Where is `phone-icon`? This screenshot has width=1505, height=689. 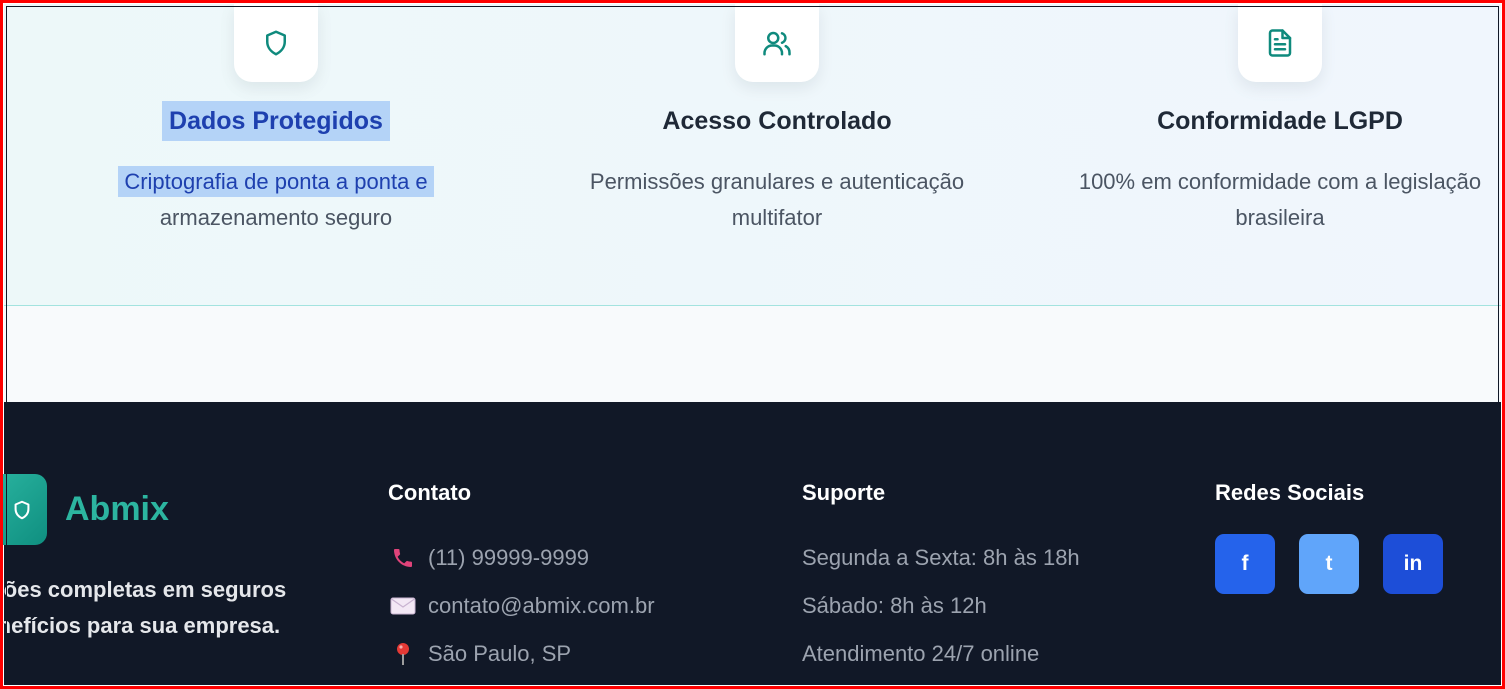
phone-icon is located at coordinates (403, 558).